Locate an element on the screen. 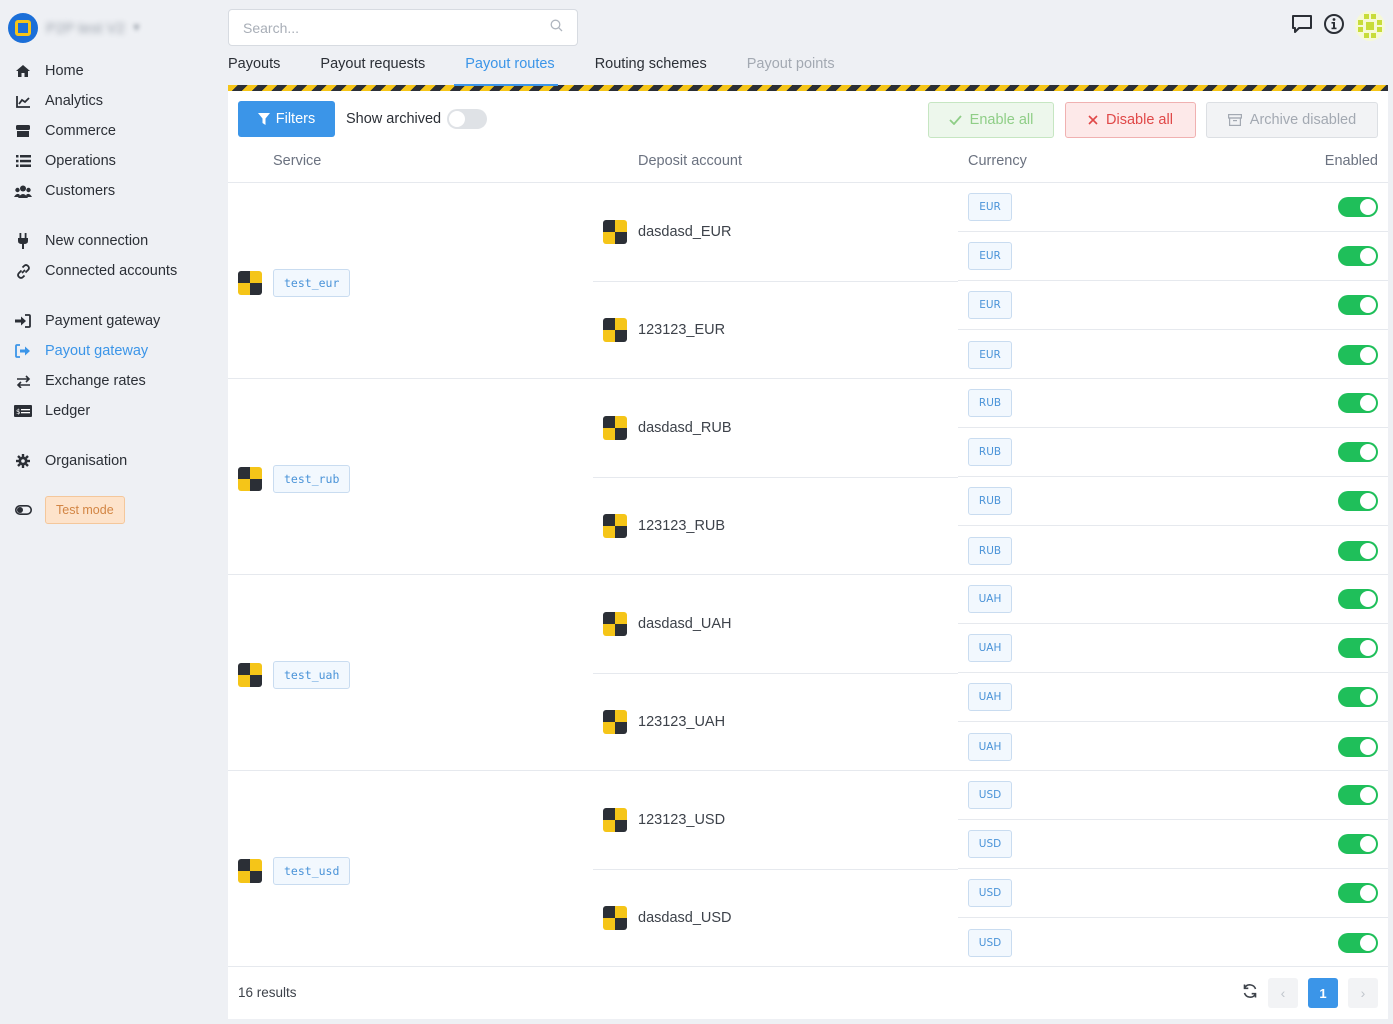 The width and height of the screenshot is (1393, 1024). currency-tag: RUB is located at coordinates (990, 501).